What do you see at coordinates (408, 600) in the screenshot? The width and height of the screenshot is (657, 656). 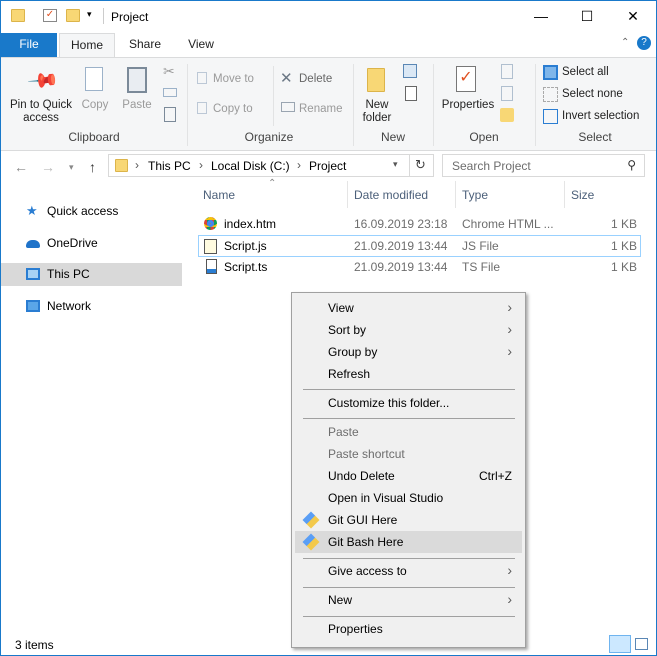 I see `menu-item-new: New ›` at bounding box center [408, 600].